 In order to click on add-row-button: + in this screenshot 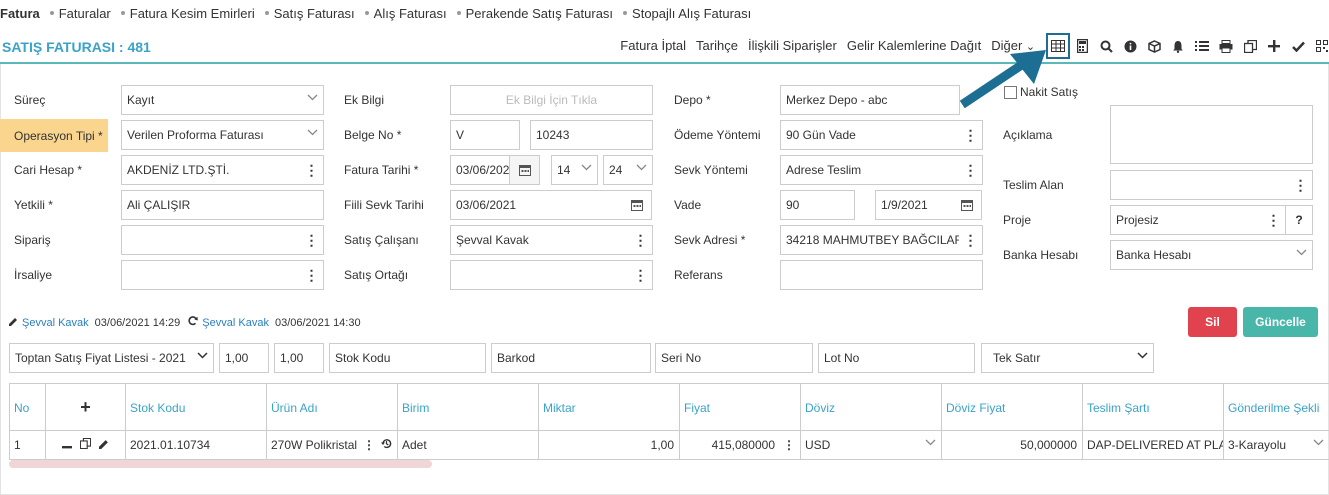, I will do `click(85, 407)`.